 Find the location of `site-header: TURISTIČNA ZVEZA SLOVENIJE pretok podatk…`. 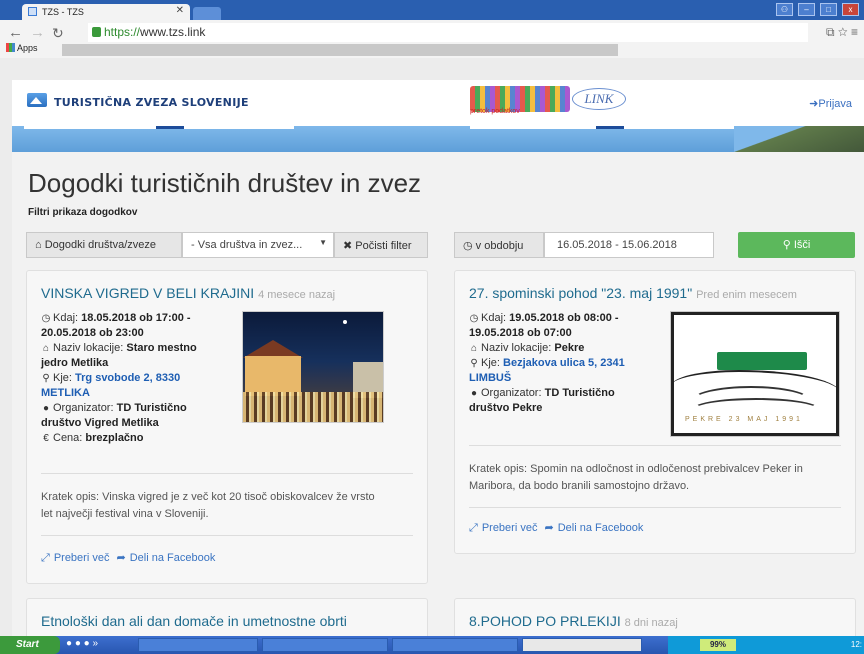

site-header: TURISTIČNA ZVEZA SLOVENIJE pretok podatk… is located at coordinates (438, 105).